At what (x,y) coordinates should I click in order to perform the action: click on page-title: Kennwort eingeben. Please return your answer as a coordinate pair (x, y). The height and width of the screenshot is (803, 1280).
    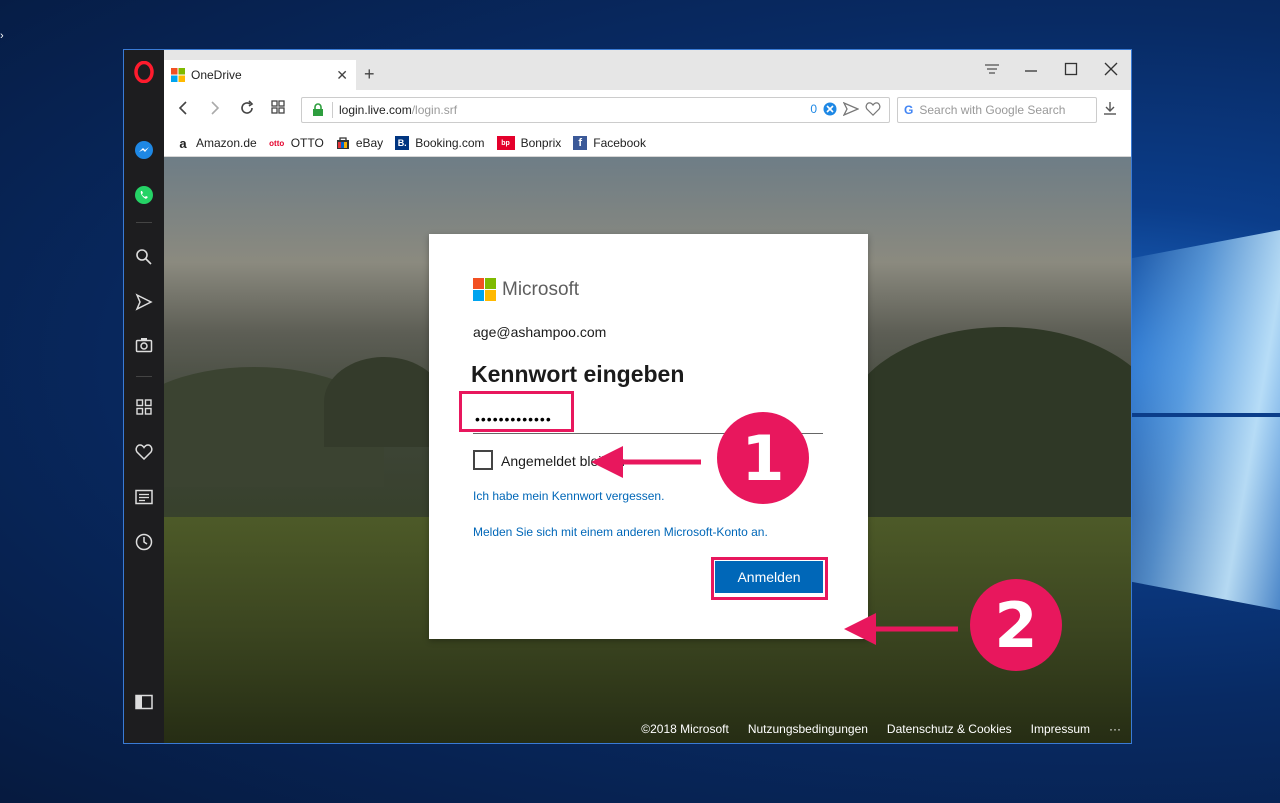
    Looking at the image, I should click on (578, 374).